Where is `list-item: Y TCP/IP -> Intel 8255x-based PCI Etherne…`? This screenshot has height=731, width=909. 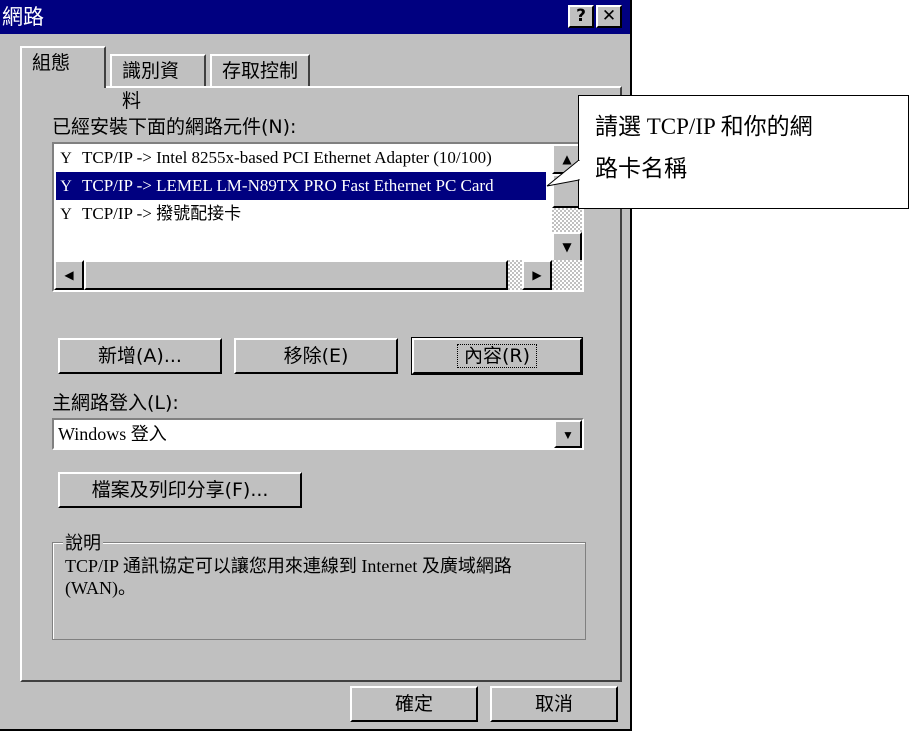
list-item: Y TCP/IP -> Intel 8255x-based PCI Etherne… is located at coordinates (301, 158).